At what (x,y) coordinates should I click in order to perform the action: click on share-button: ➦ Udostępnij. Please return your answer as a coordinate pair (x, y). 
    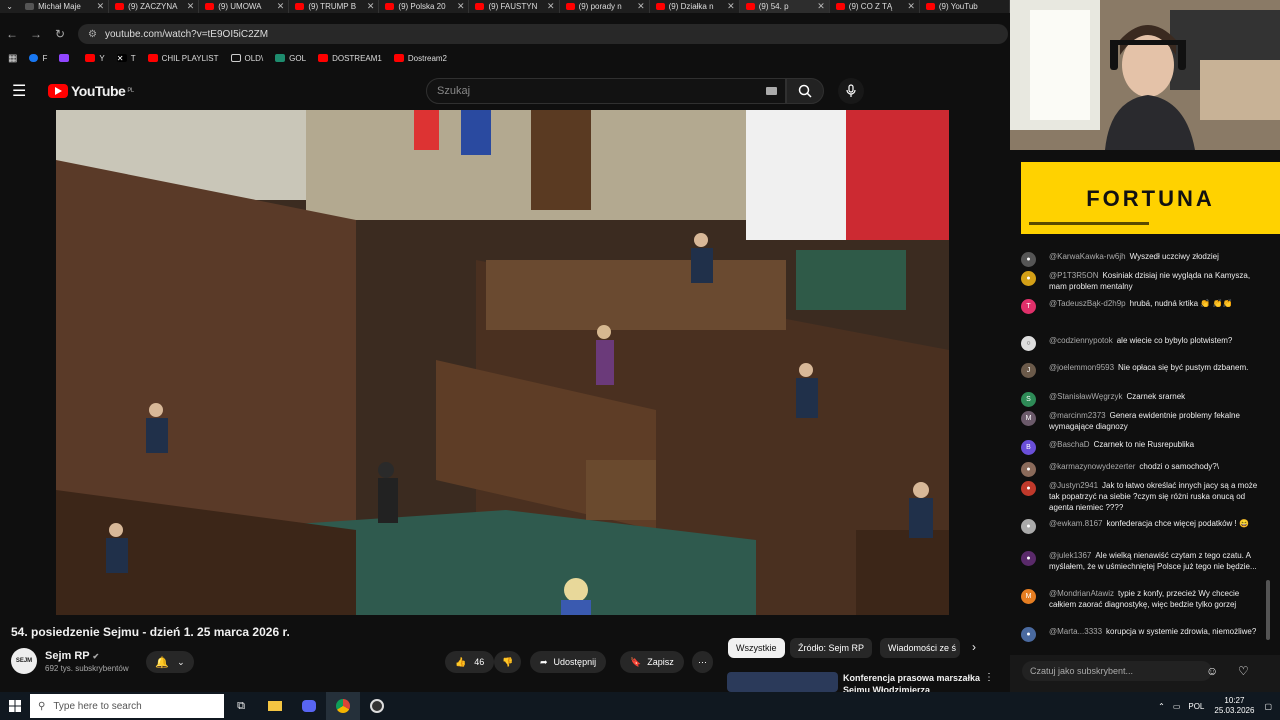
    Looking at the image, I should click on (568, 662).